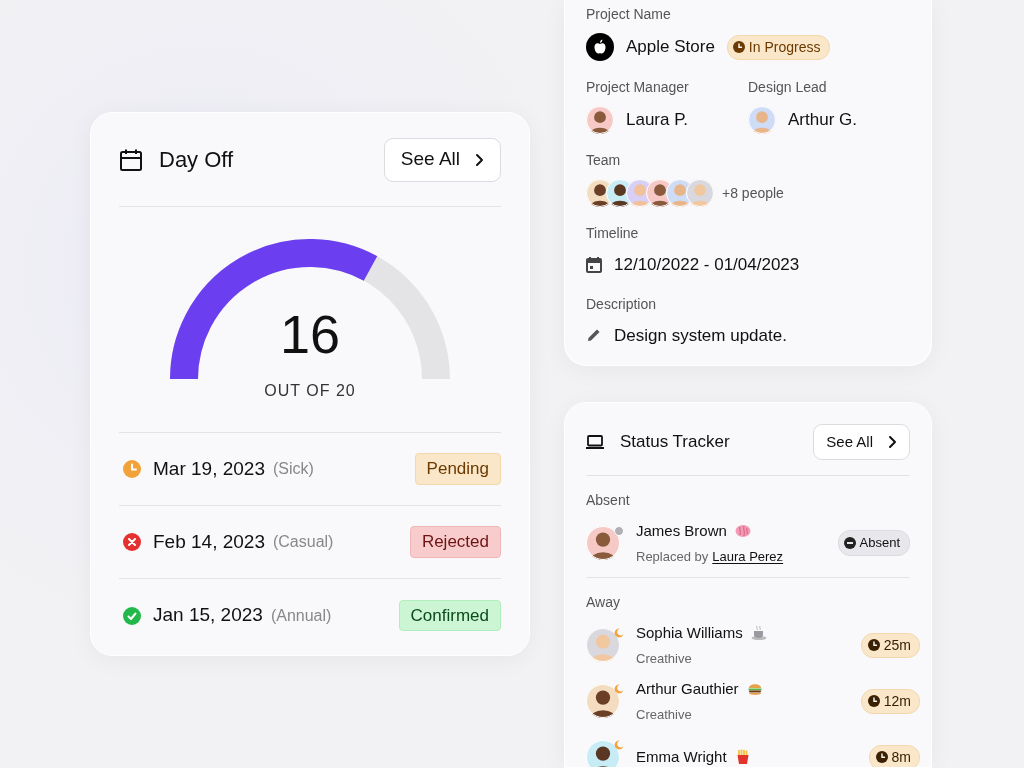  Describe the element at coordinates (604, 160) in the screenshot. I see `field-label: Team` at that location.